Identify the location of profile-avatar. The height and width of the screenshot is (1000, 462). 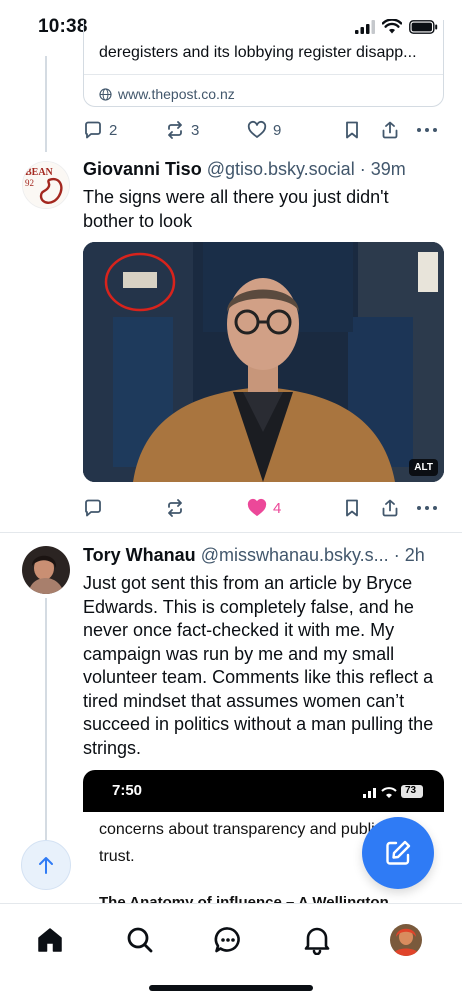
(406, 940).